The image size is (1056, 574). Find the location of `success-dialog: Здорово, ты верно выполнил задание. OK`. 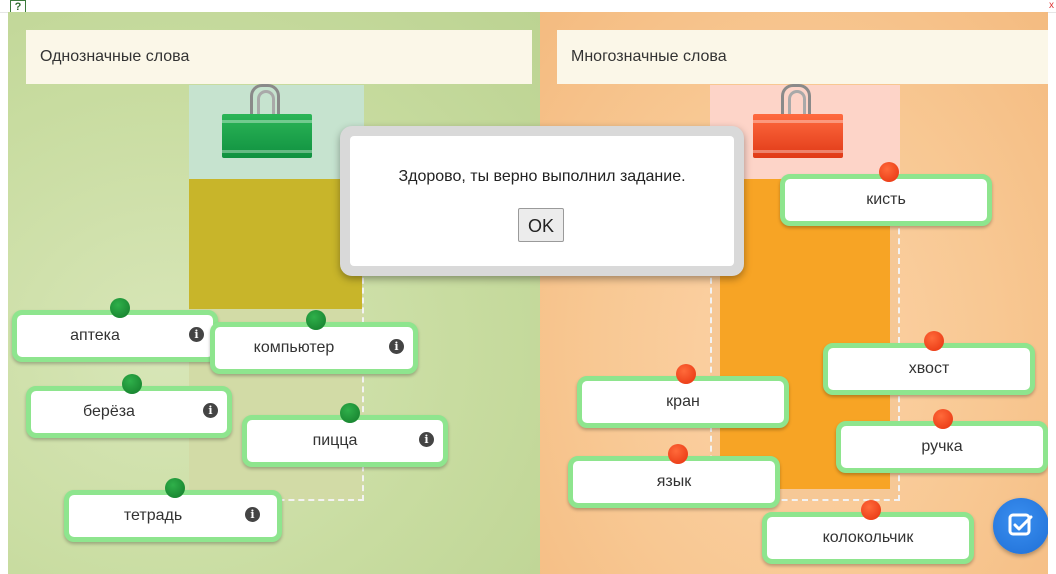

success-dialog: Здорово, ты верно выполнил задание. OK is located at coordinates (542, 201).